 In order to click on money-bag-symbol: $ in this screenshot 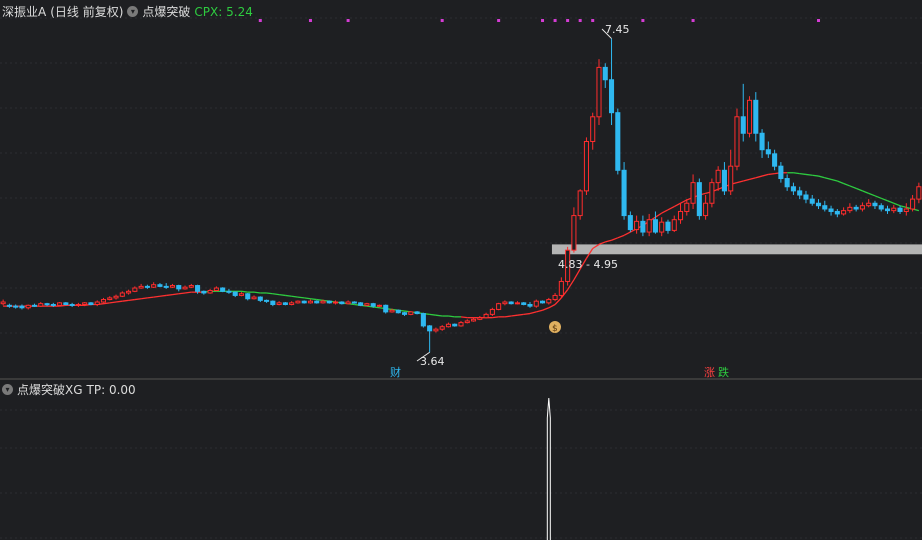, I will do `click(555, 329)`.